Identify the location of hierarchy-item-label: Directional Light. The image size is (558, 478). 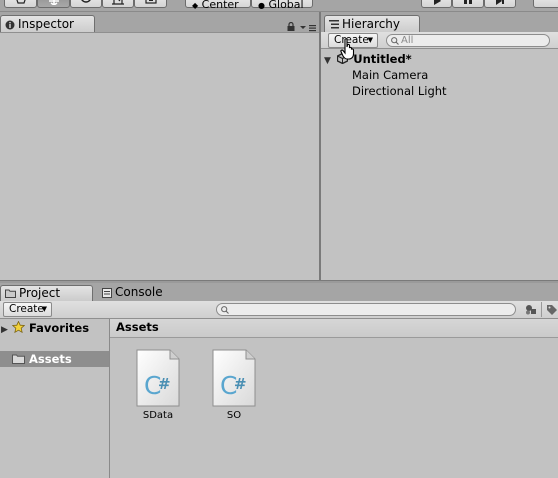
(399, 91).